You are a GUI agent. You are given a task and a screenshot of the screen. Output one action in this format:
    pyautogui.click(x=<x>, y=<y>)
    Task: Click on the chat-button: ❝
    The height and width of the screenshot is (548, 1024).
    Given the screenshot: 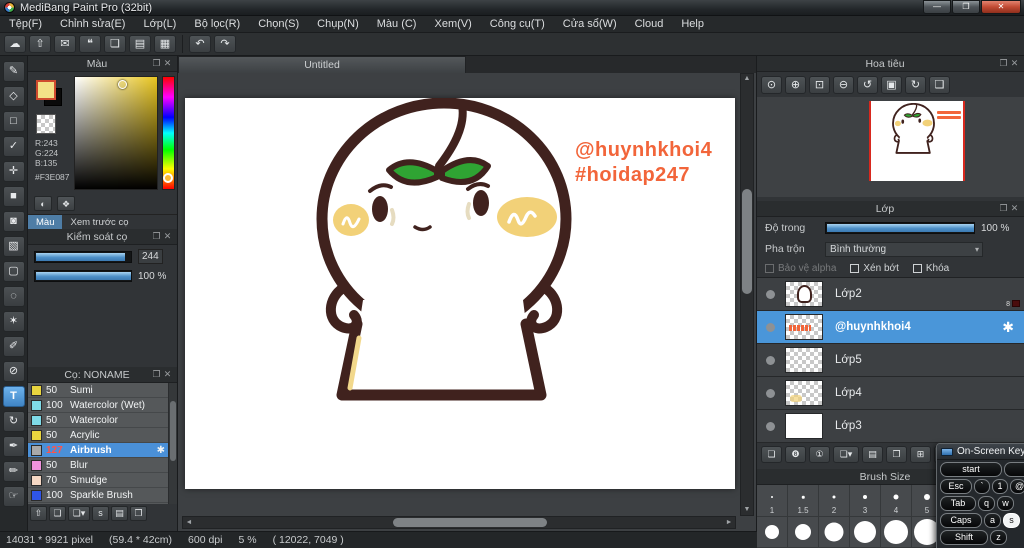 What is the action you would take?
    pyautogui.click(x=90, y=44)
    